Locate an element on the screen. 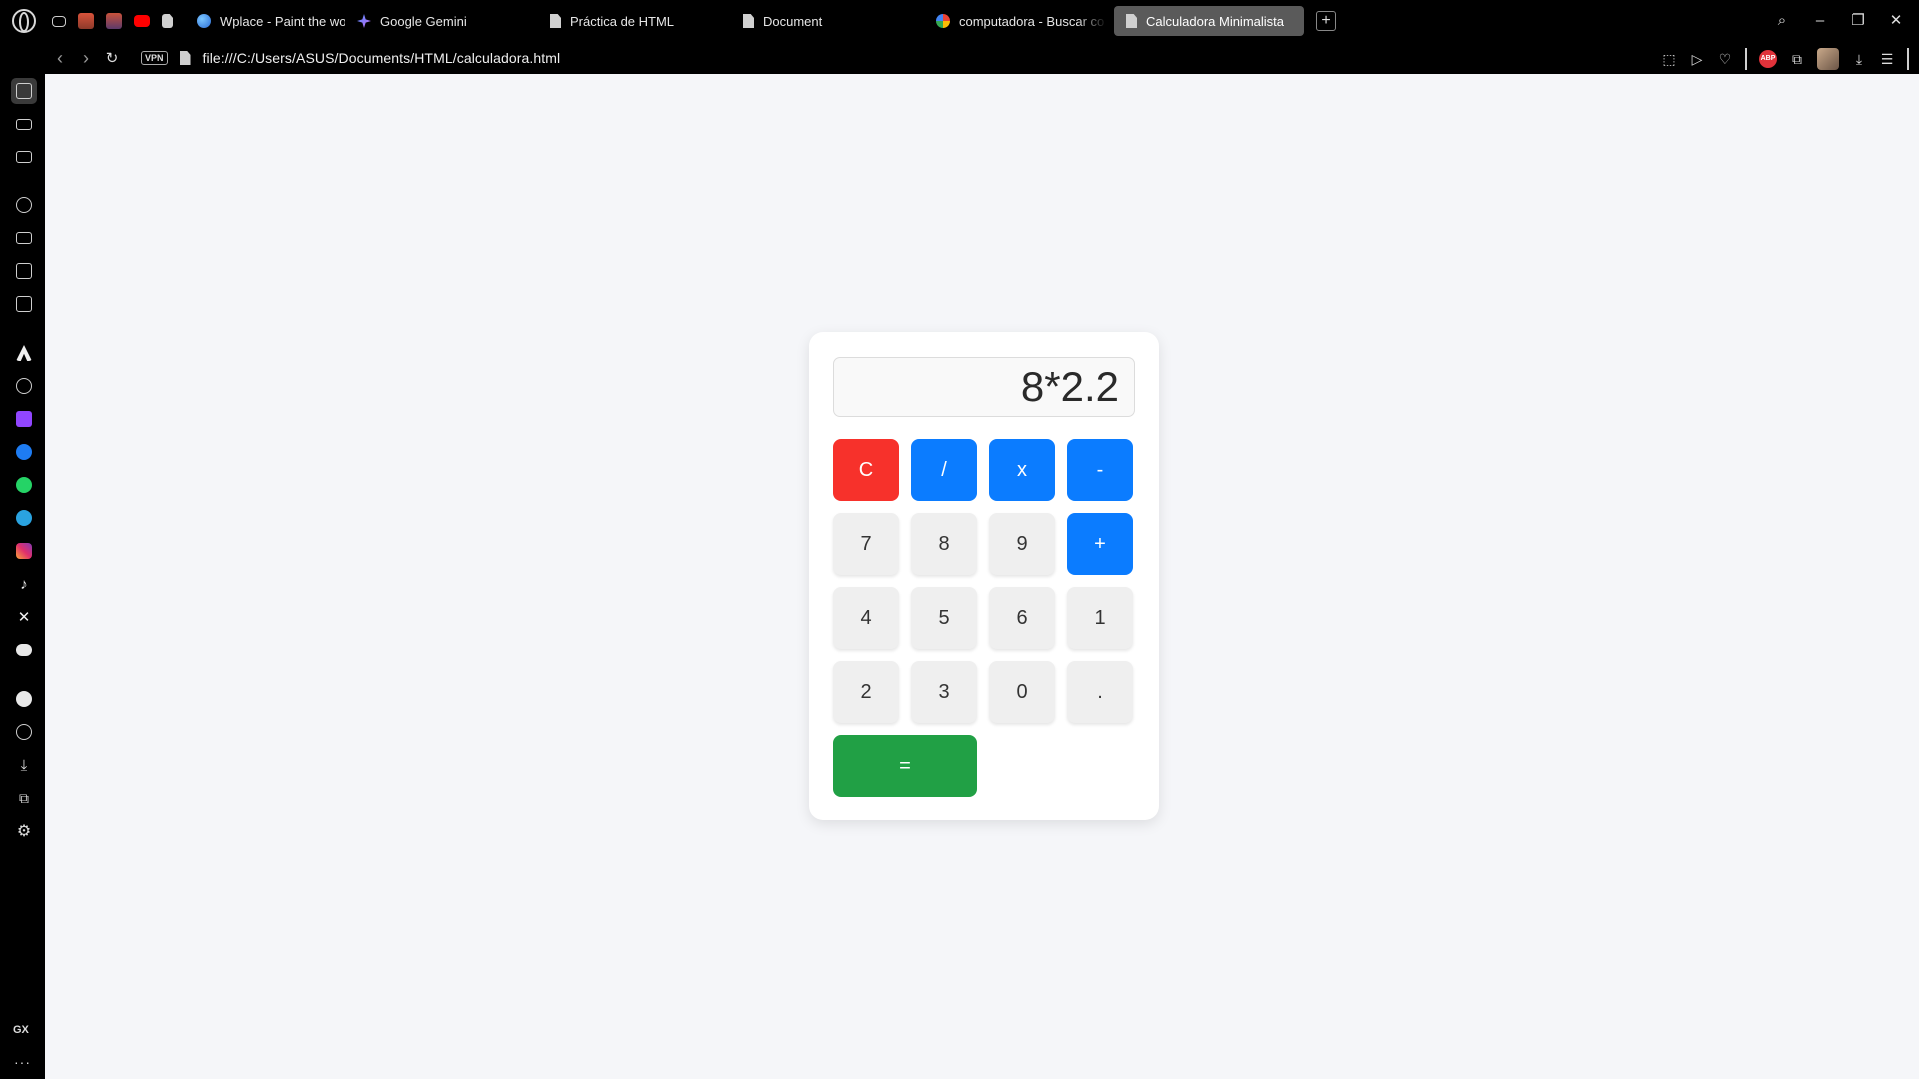 The width and height of the screenshot is (1919, 1079). forward-icon: › is located at coordinates (86, 58).